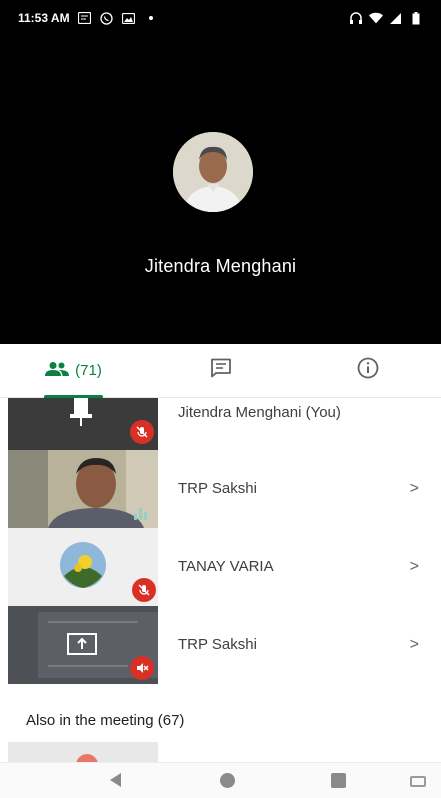 This screenshot has height=798, width=441. Describe the element at coordinates (142, 668) in the screenshot. I see `volume-off-icon` at that location.